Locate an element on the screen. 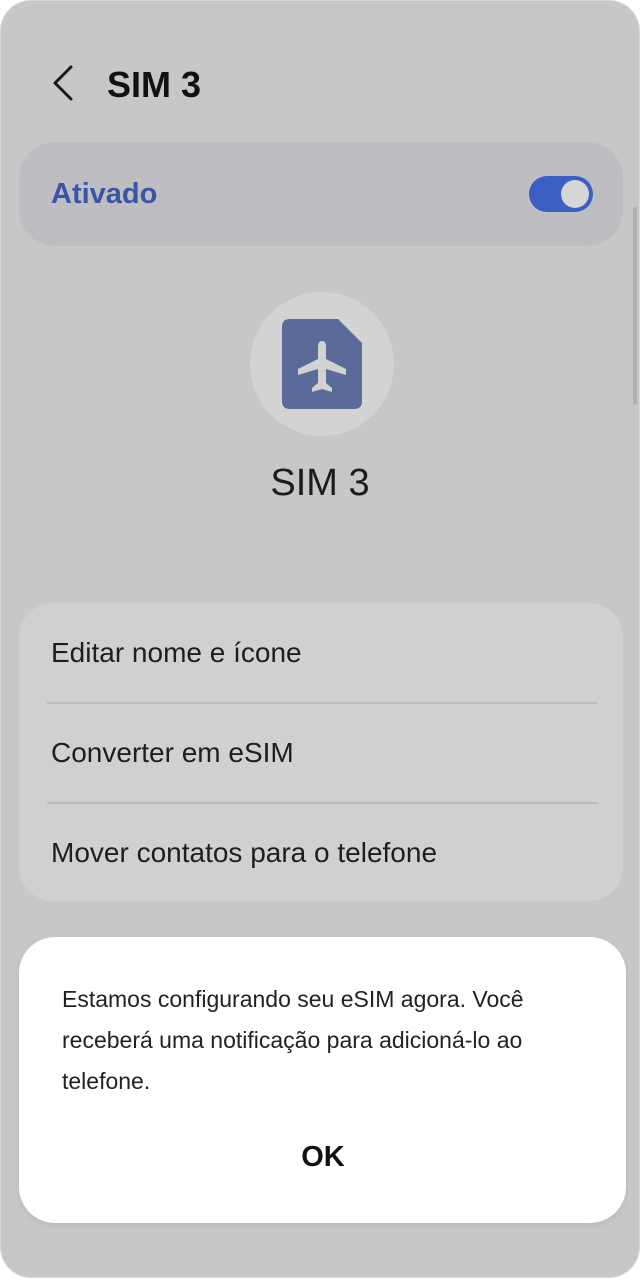 The width and height of the screenshot is (642, 1280). back-button is located at coordinates (63, 83).